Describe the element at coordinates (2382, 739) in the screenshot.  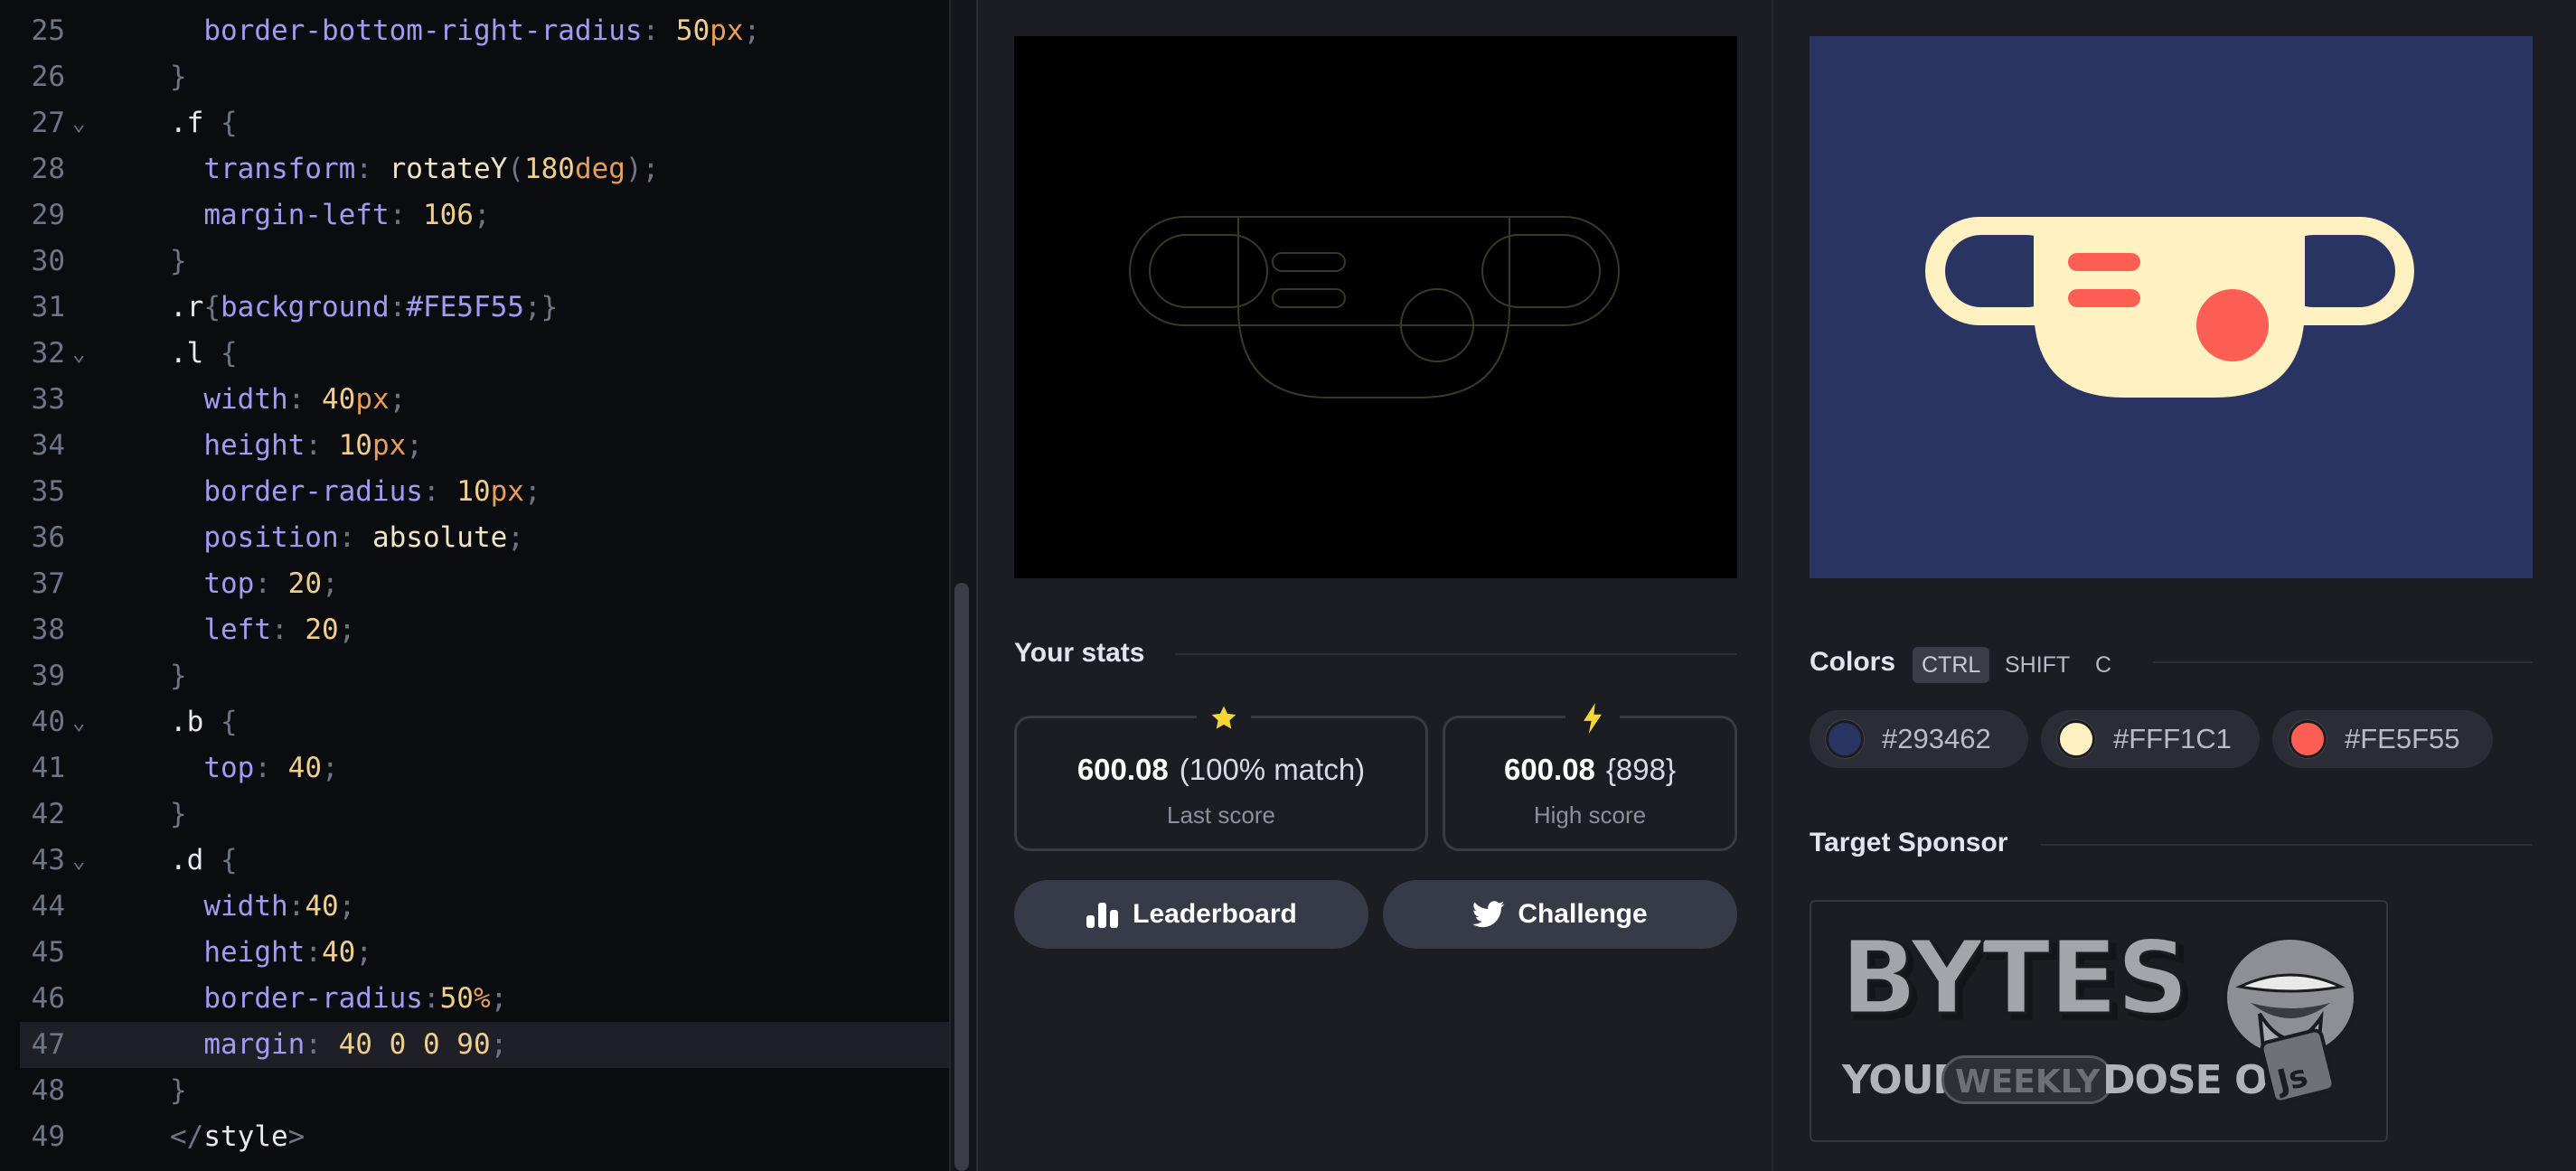
I see `color-swatch: #FE5F55` at that location.